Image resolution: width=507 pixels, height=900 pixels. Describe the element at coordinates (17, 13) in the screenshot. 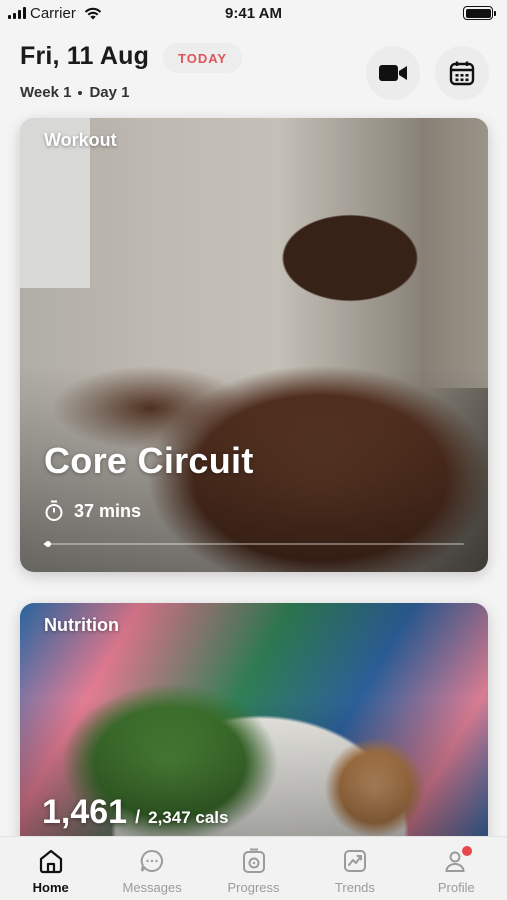

I see `signal-icon` at that location.